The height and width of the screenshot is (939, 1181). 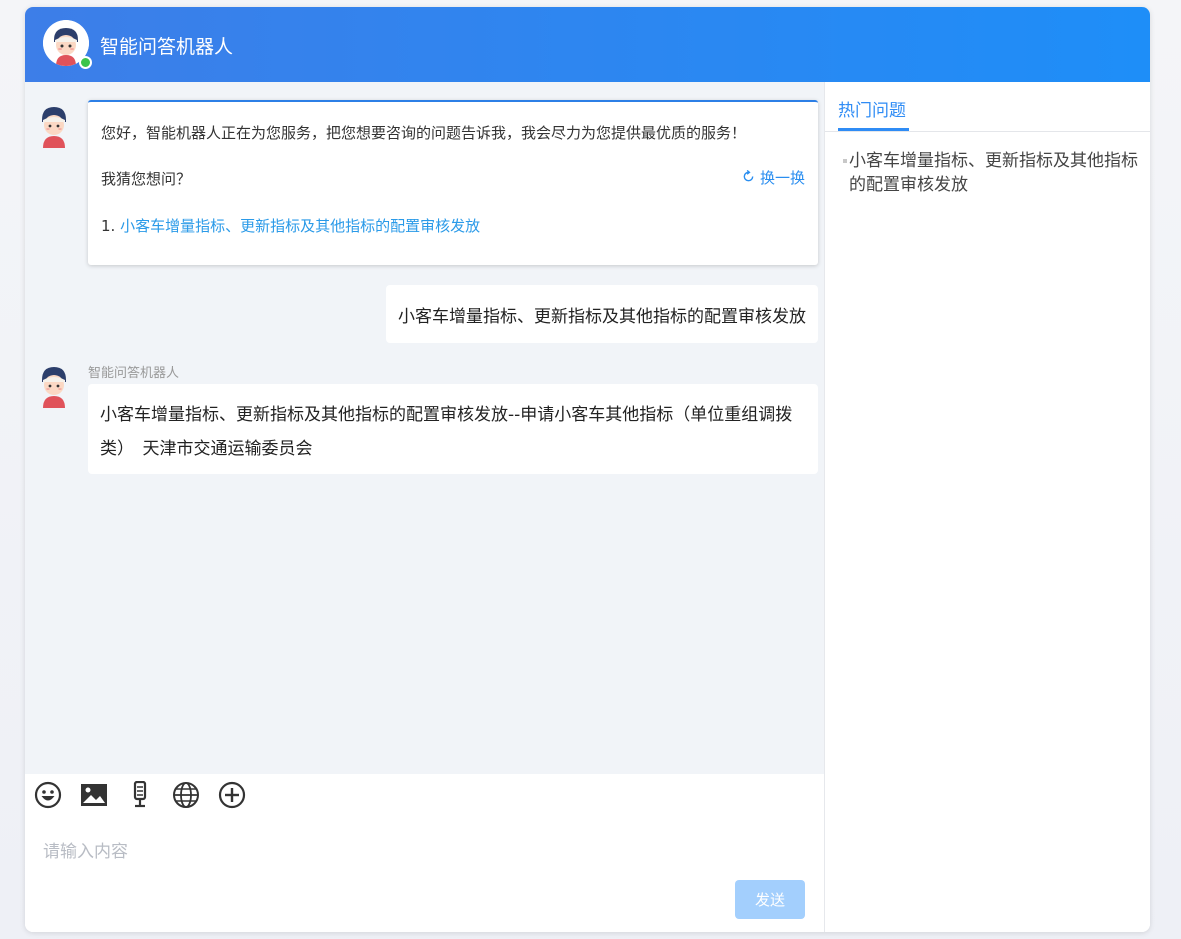 What do you see at coordinates (770, 899) in the screenshot?
I see `send-button: 发送` at bounding box center [770, 899].